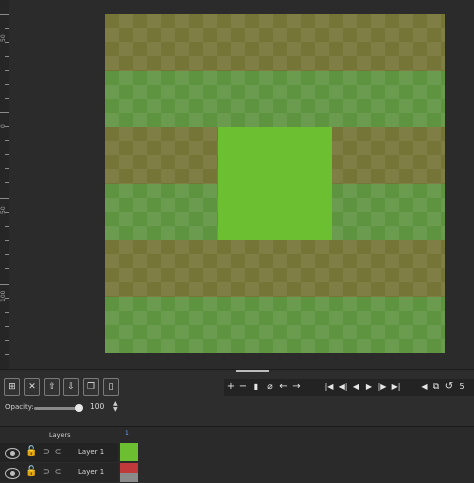 The image size is (474, 483). I want to click on move-layer-up-button: ⇧, so click(52, 387).